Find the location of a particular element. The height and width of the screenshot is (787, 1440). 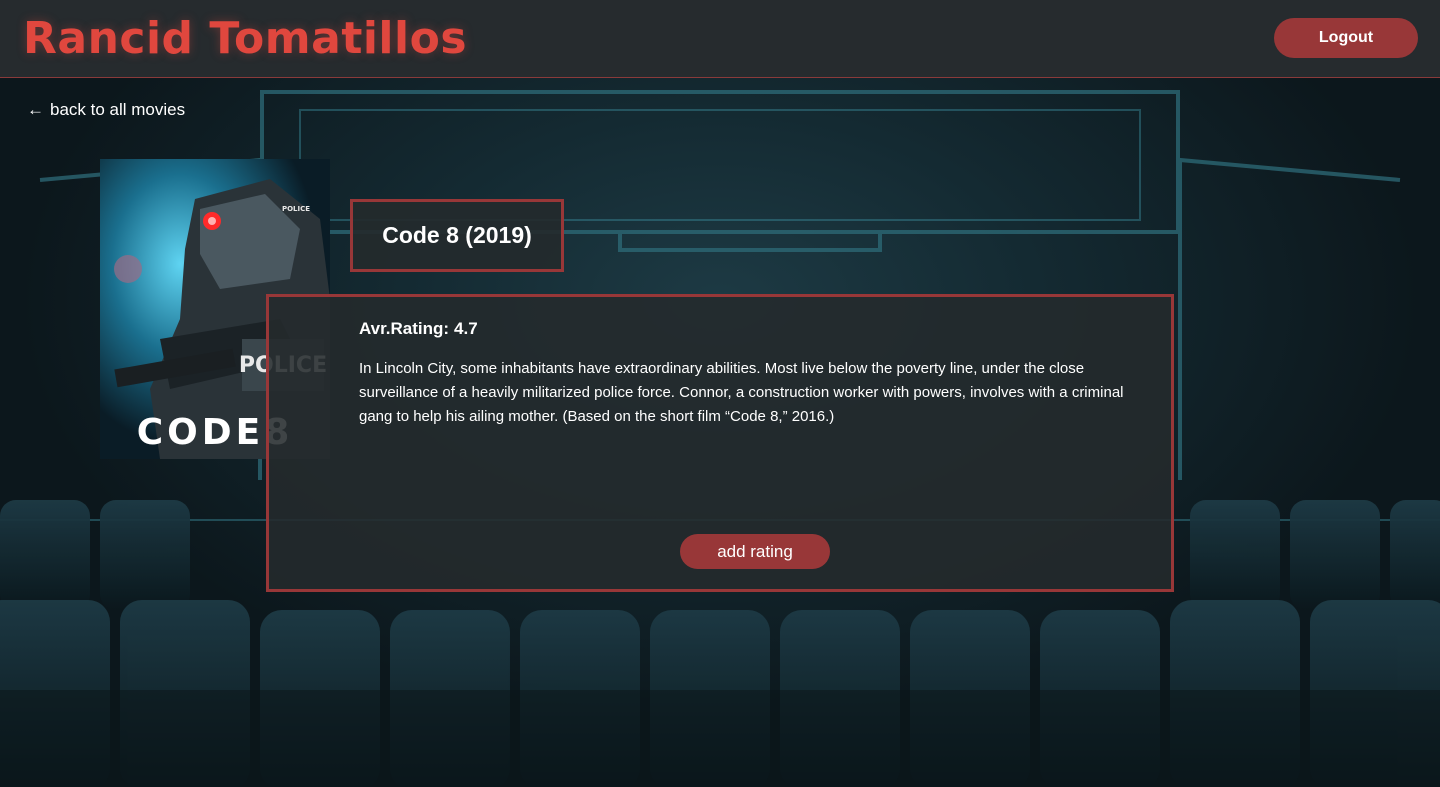

movie-title: Code 8 (2019) is located at coordinates (457, 235).